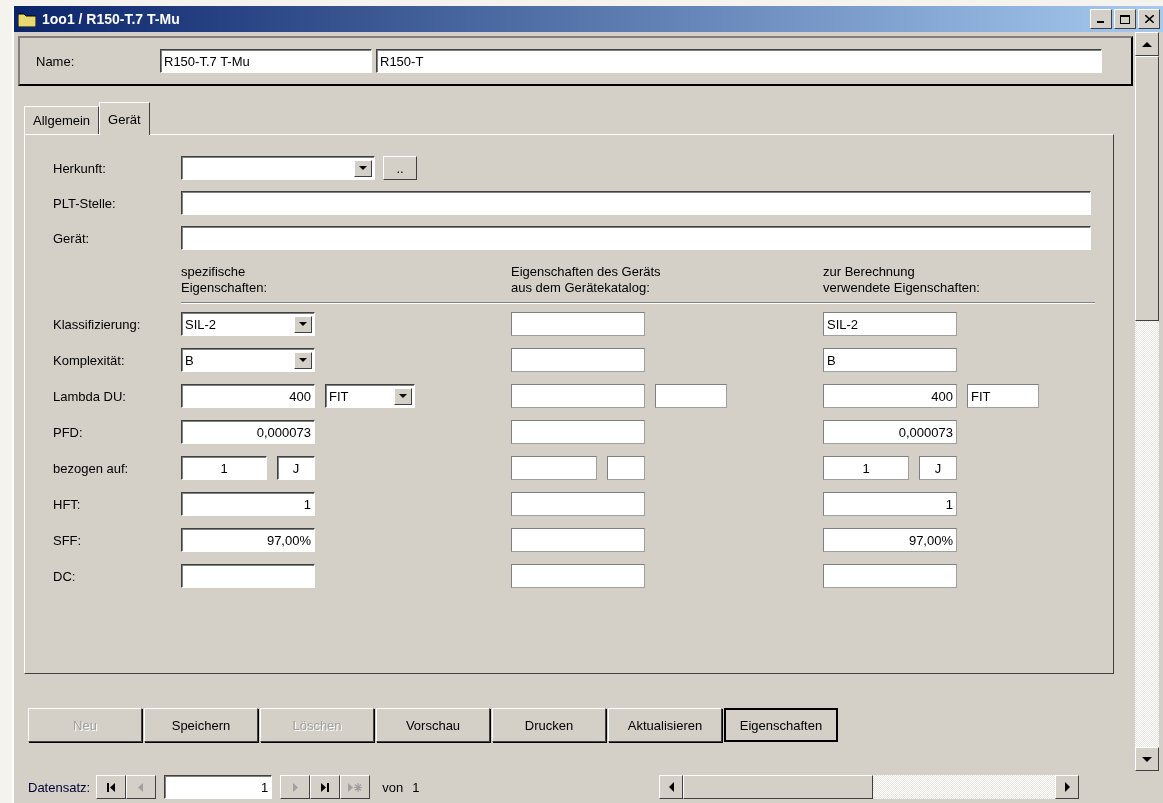 The image size is (1163, 803). Describe the element at coordinates (27, 19) in the screenshot. I see `folder-icon` at that location.